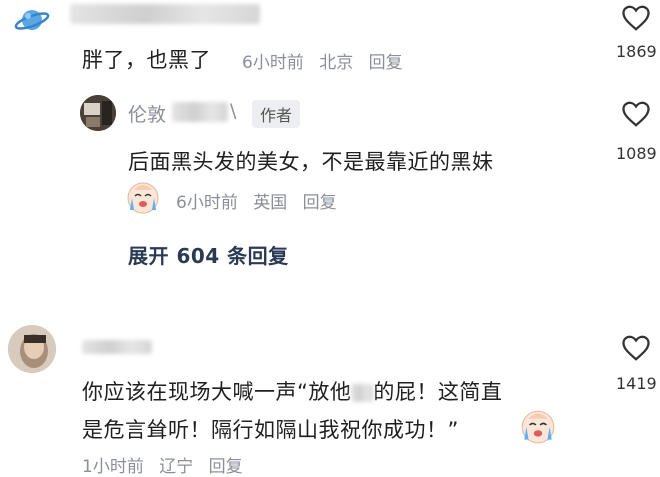 Image resolution: width=660 pixels, height=477 pixels. I want to click on like-count: 1869, so click(636, 51).